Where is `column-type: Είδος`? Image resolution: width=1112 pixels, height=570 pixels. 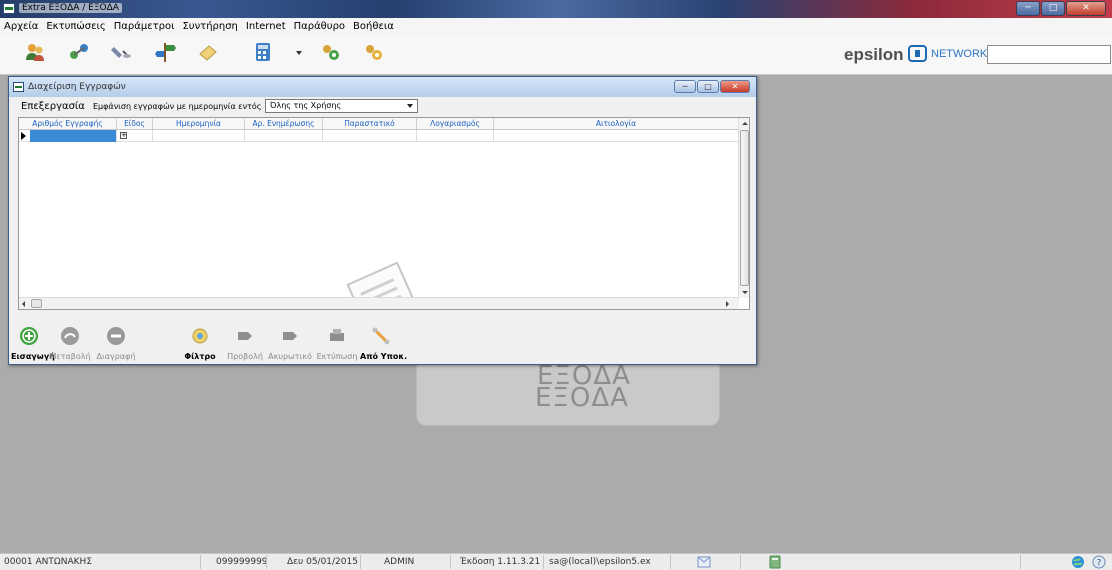
column-type: Είδος is located at coordinates (135, 123).